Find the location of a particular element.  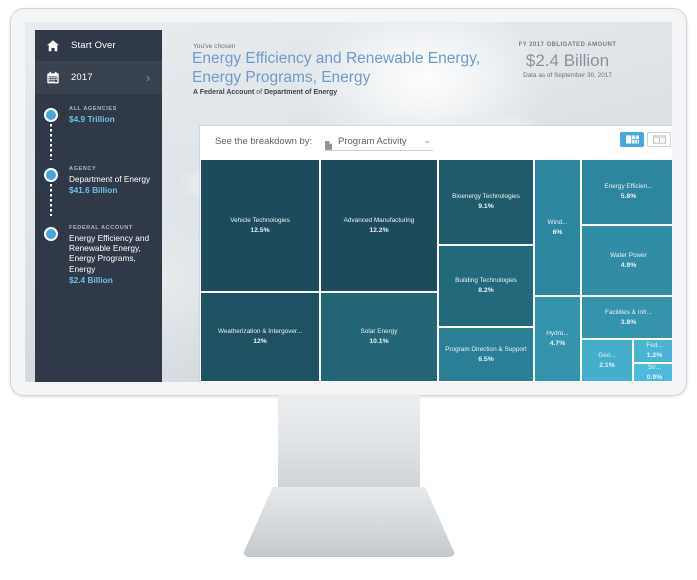

treemap-tile: Weatherization & Intergover... 12% is located at coordinates (260, 337).